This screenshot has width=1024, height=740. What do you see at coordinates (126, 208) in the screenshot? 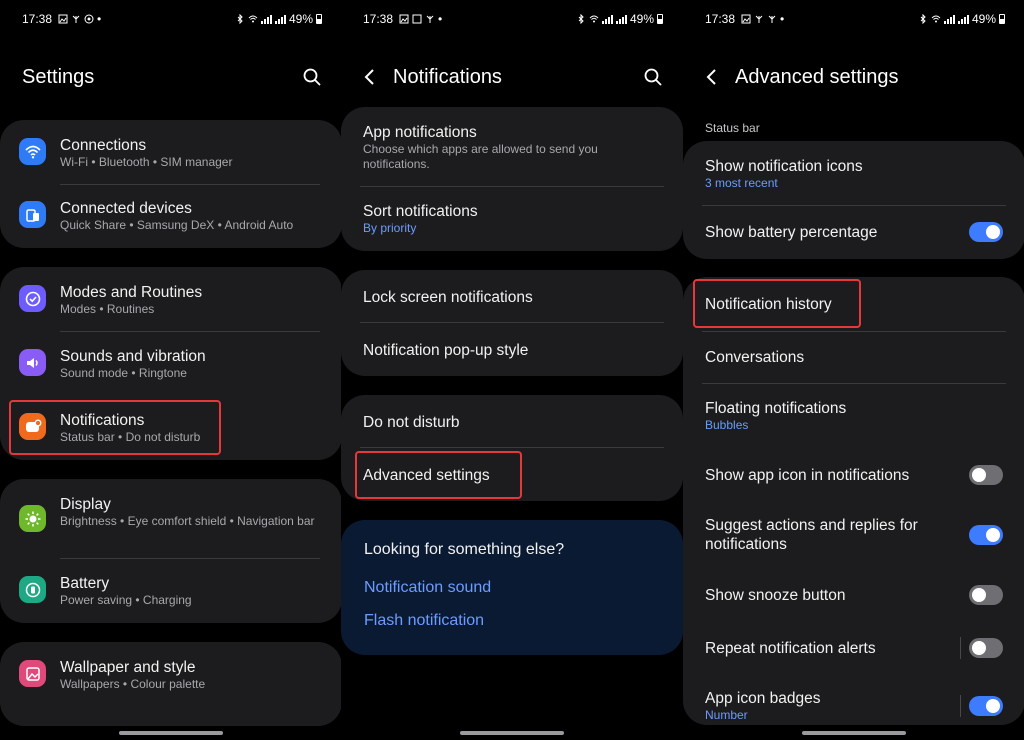
I see `item-title: Connected devices` at bounding box center [126, 208].